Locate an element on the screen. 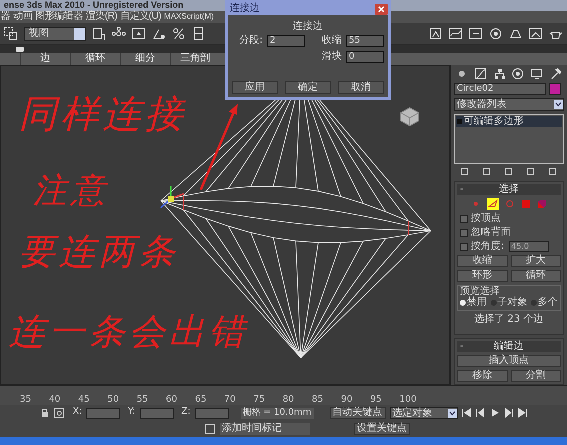 This screenshot has height=445, width=567. menu-item: MAXScript(M) is located at coordinates (189, 17).